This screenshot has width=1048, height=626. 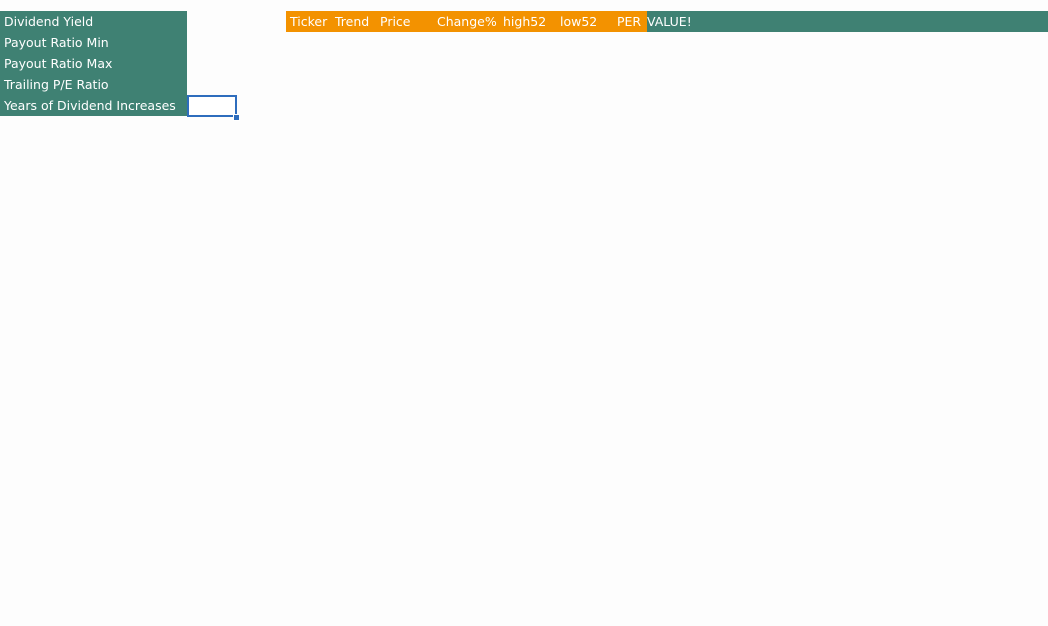 I want to click on header-high52: high52, so click(x=524, y=21).